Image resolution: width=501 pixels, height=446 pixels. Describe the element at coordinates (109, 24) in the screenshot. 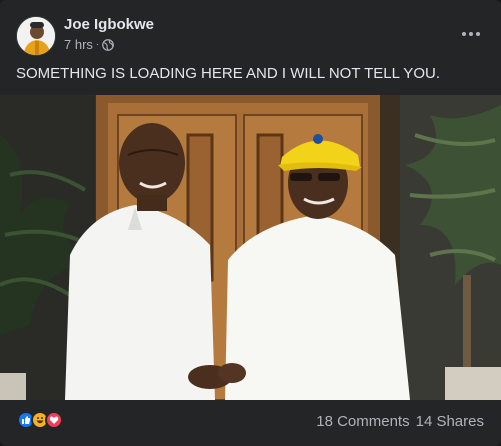

I see `author-name: Joe Igbokwe` at that location.